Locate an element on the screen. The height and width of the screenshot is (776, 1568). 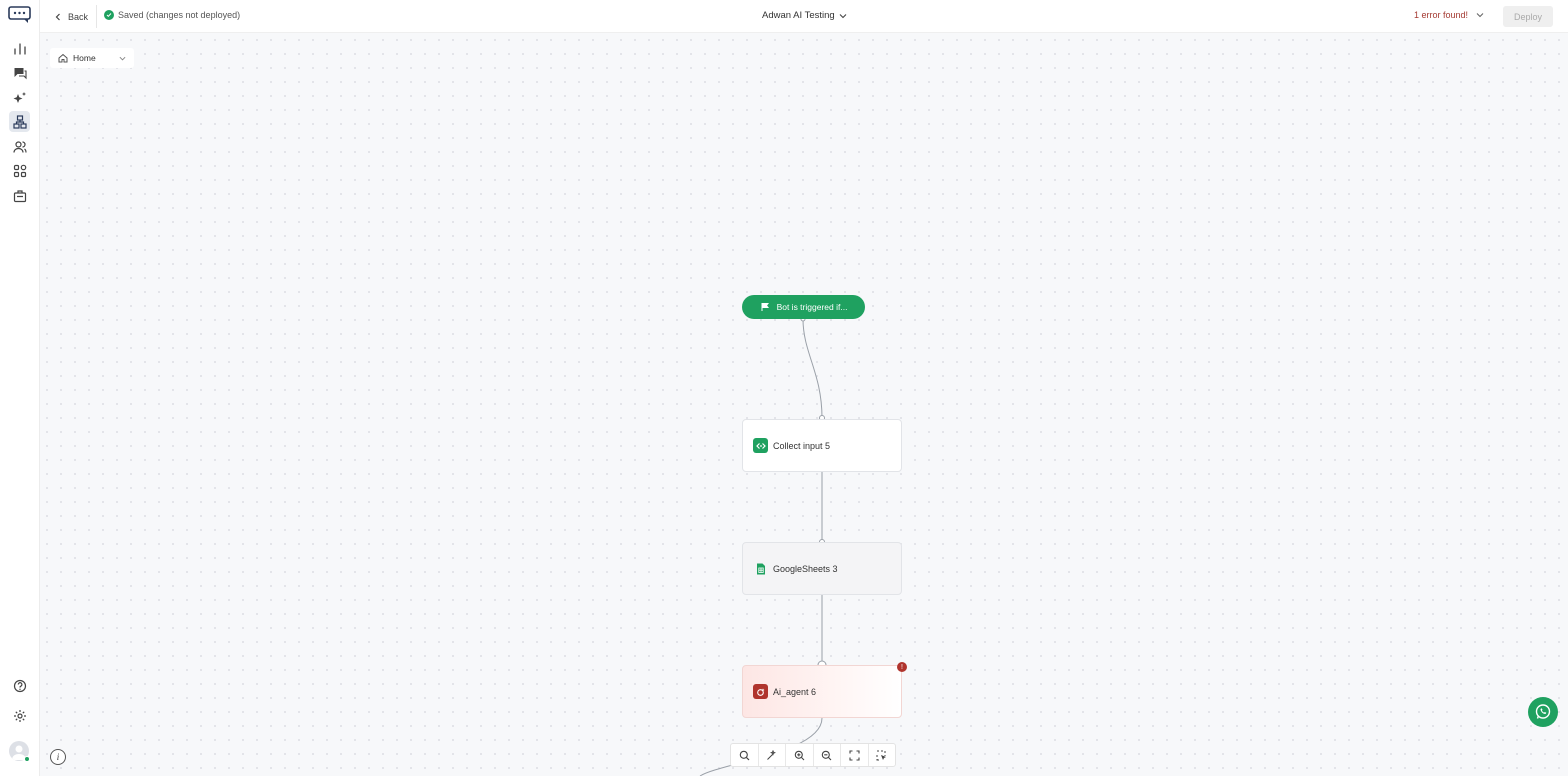
deploy-button: Deploy is located at coordinates (1528, 16).